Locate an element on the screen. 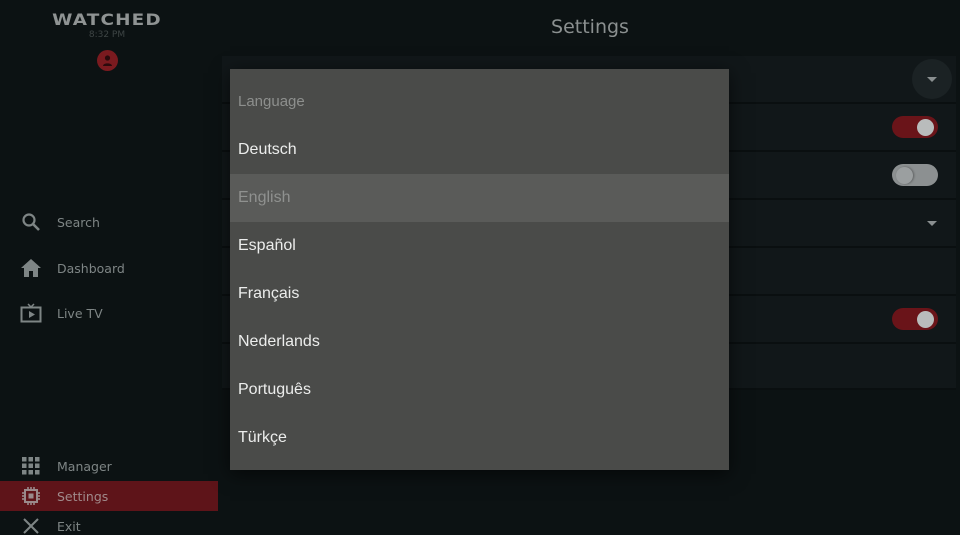 Image resolution: width=960 pixels, height=535 pixels. language-option-espanol: Español is located at coordinates (479, 246).